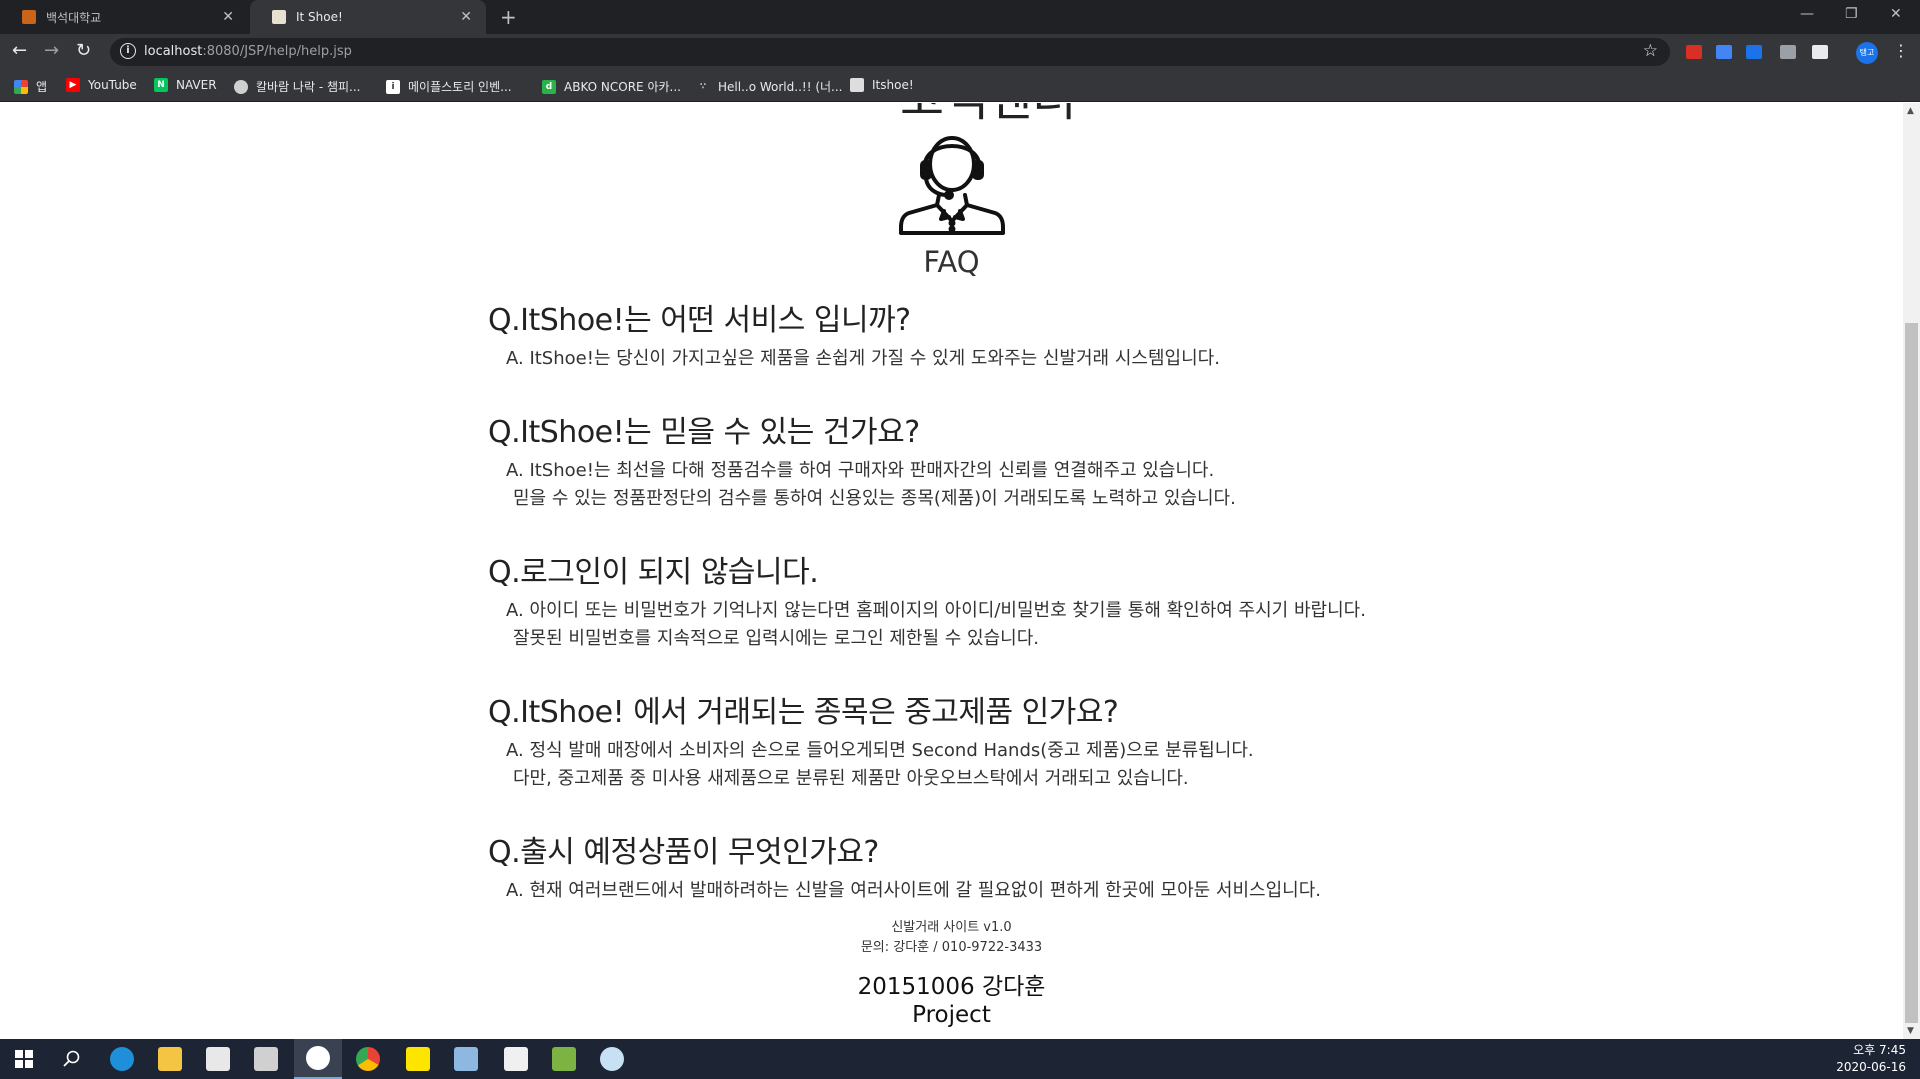 Image resolution: width=1920 pixels, height=1079 pixels. I want to click on bookmark-label: 앱, so click(42, 87).